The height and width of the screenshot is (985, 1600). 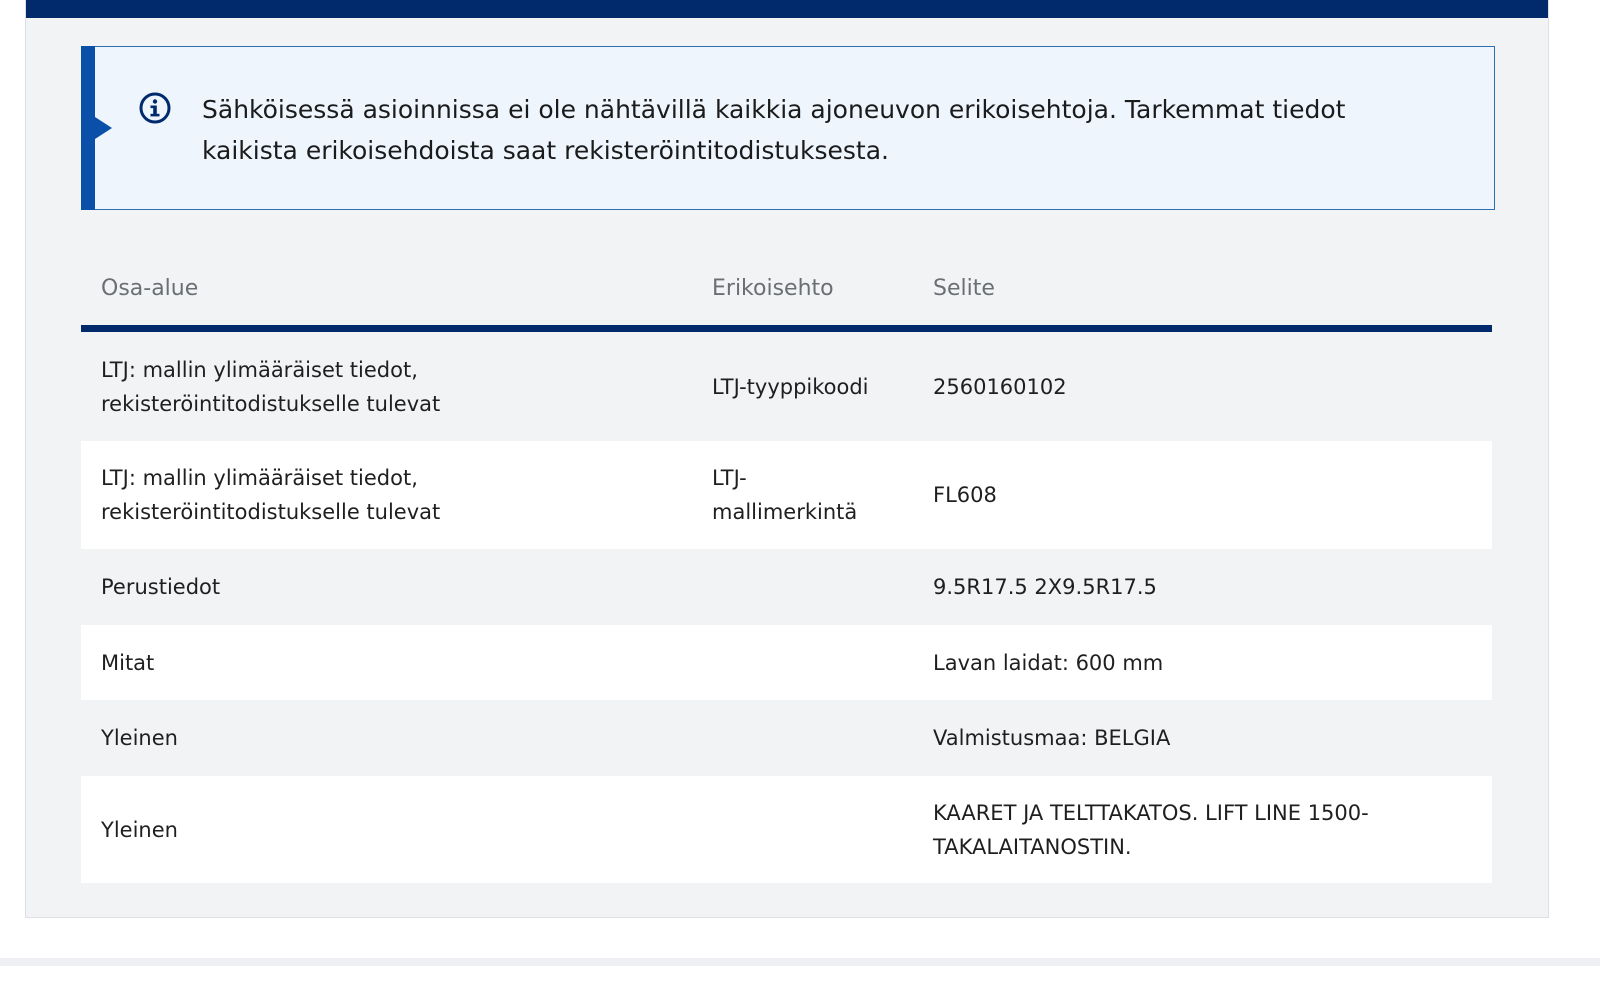 I want to click on cell-area: Mitat, so click(x=128, y=662).